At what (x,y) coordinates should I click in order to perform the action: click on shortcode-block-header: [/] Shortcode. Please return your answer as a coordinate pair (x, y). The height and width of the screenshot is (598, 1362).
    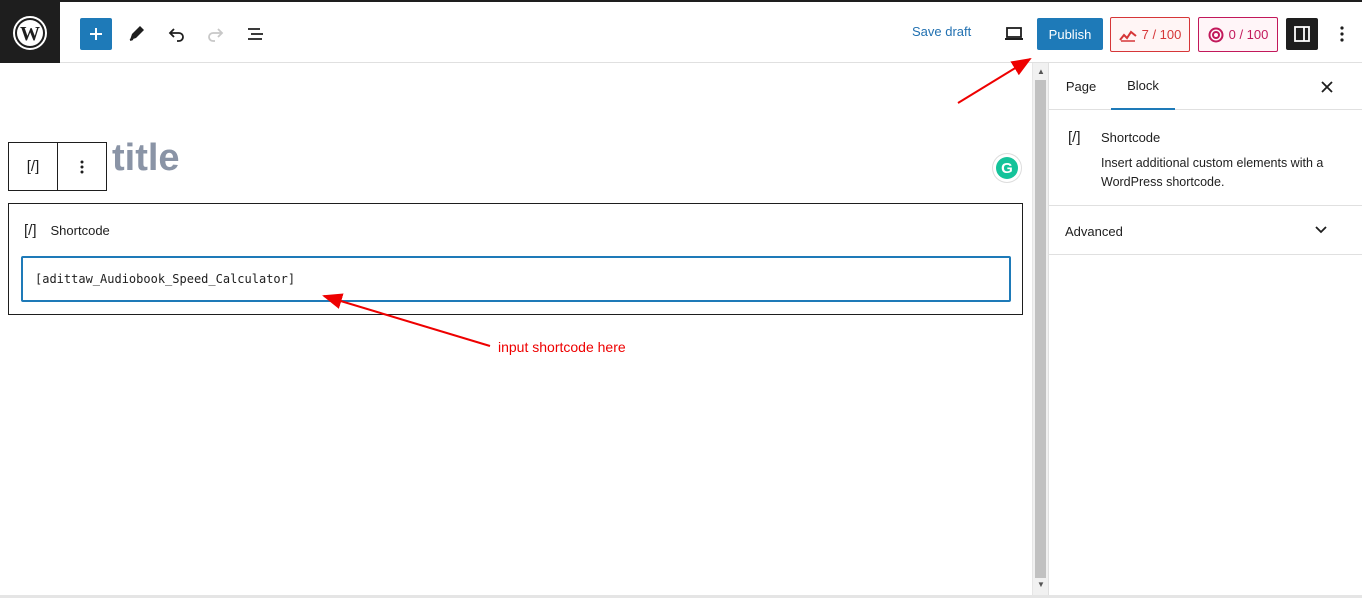
    Looking at the image, I should click on (67, 230).